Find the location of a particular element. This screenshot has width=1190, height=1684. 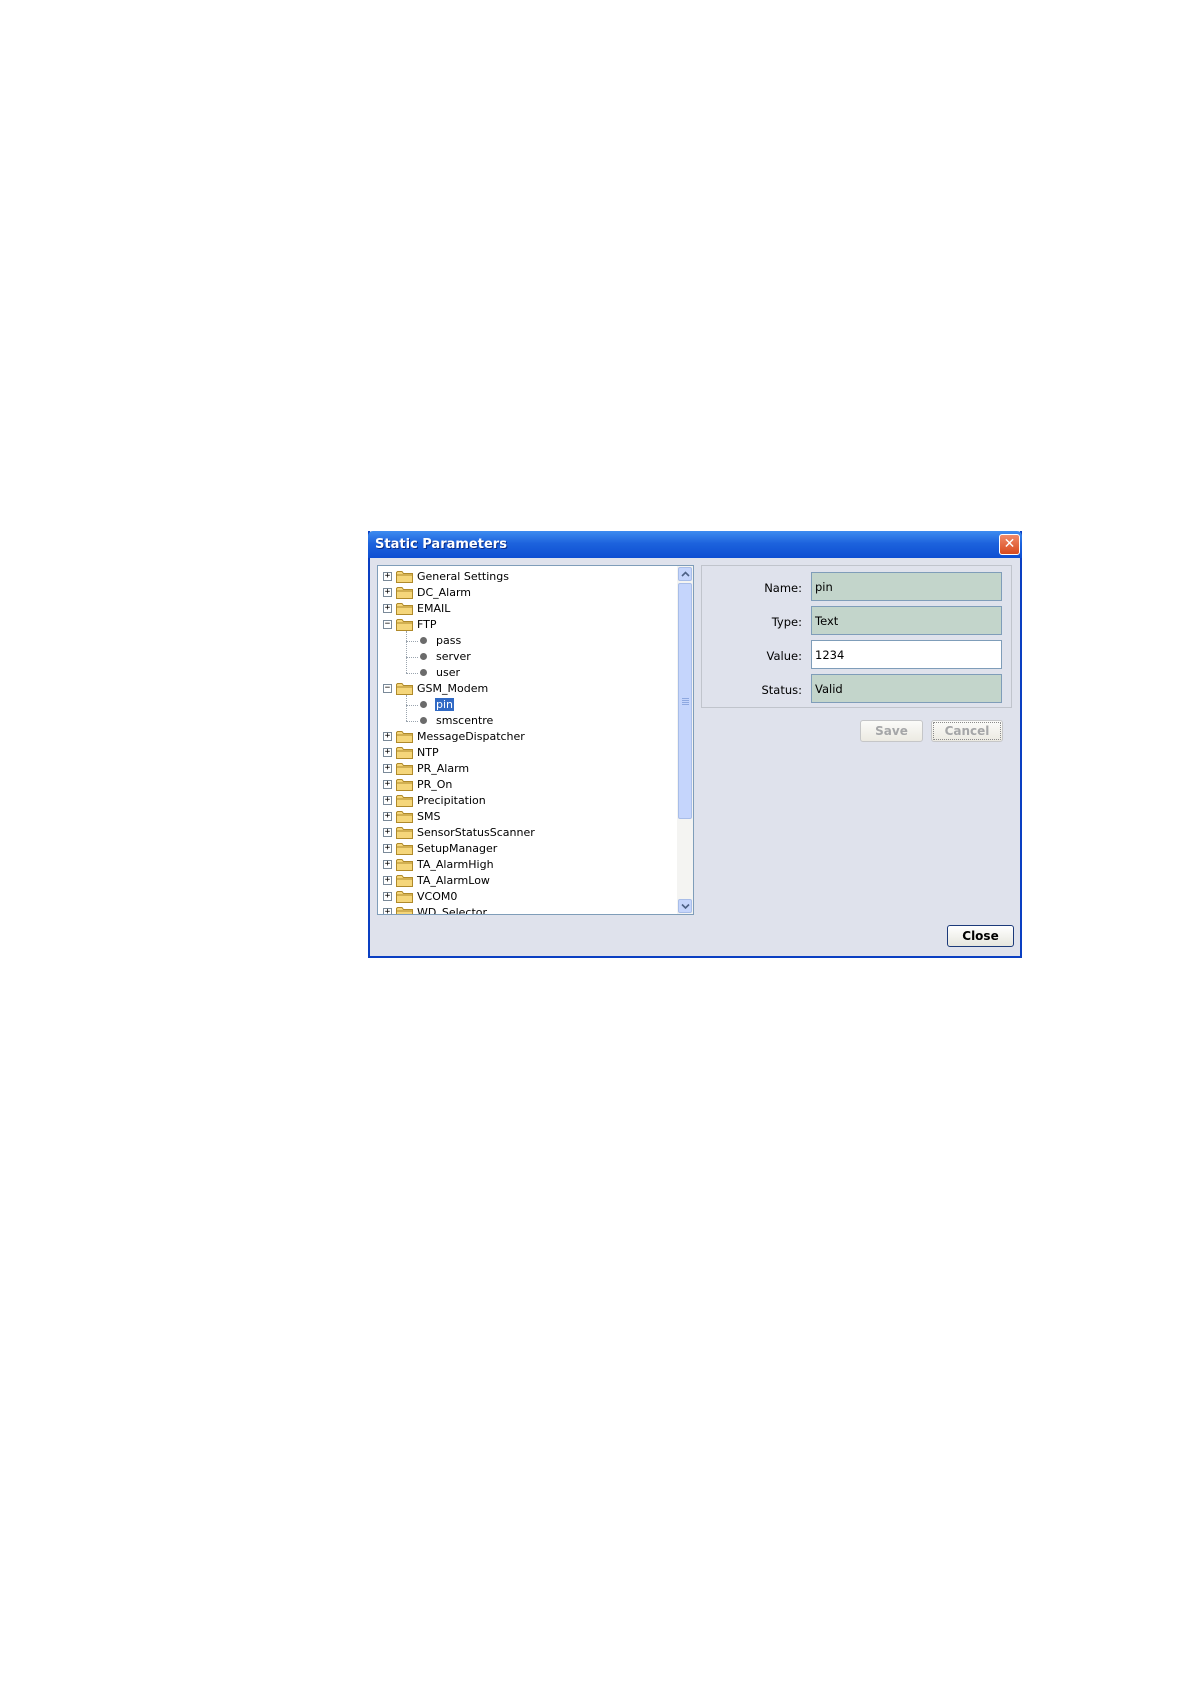

tree-folder-node: + PR_Alarm is located at coordinates (523, 769).